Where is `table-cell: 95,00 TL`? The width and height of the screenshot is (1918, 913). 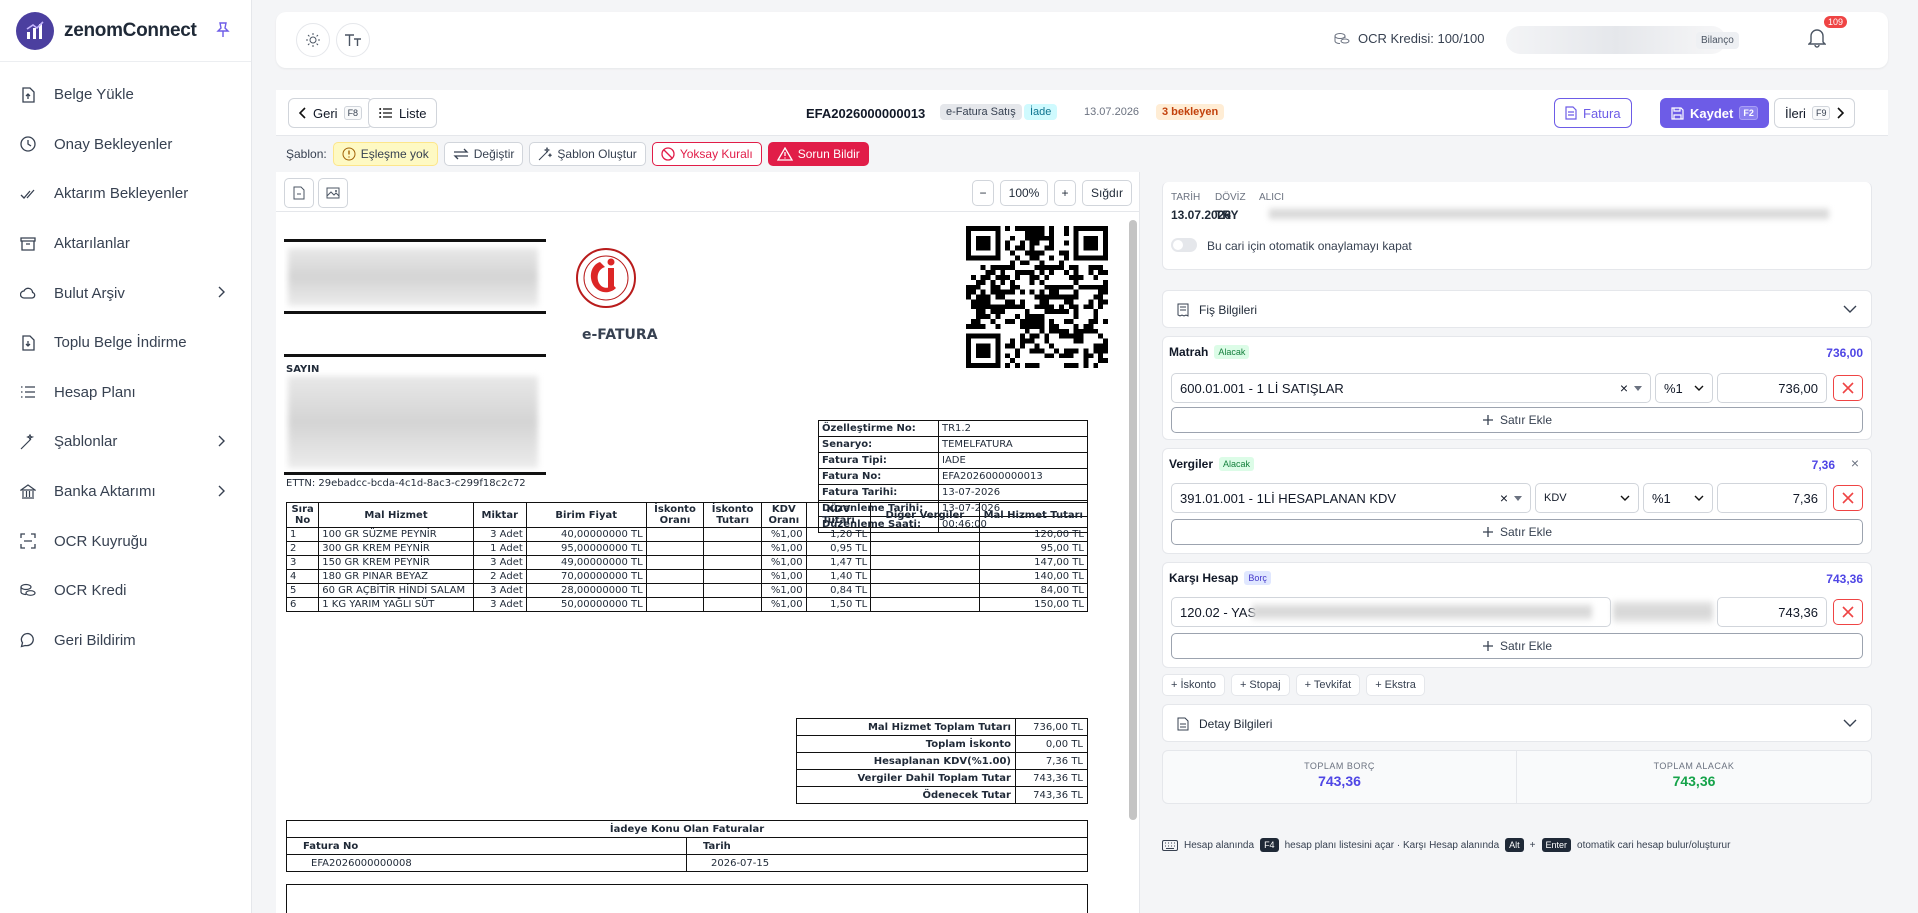 table-cell: 95,00 TL is located at coordinates (1033, 548).